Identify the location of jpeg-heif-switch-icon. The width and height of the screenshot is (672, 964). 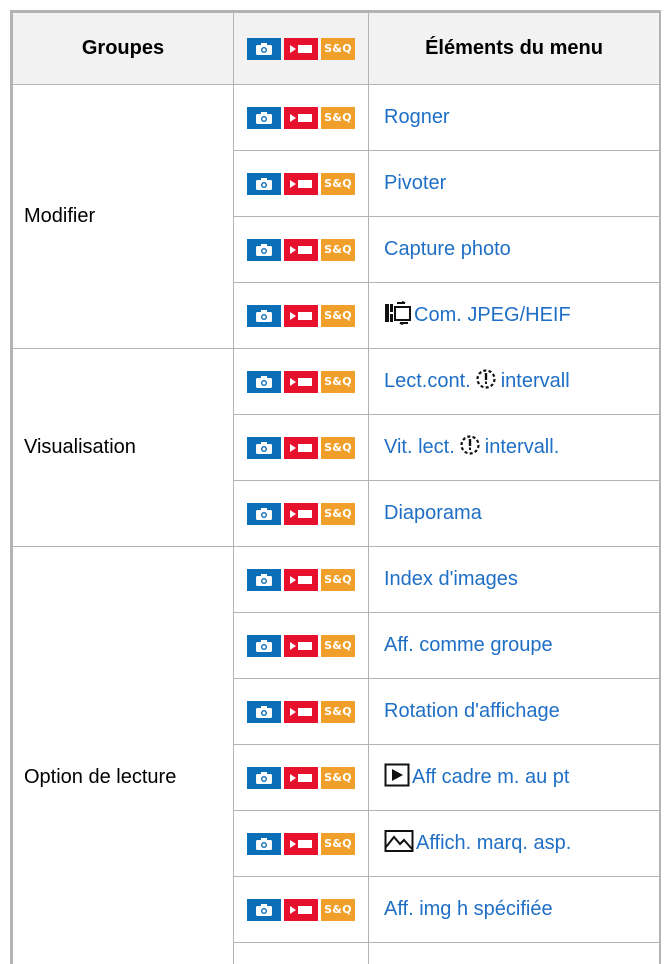
(398, 315).